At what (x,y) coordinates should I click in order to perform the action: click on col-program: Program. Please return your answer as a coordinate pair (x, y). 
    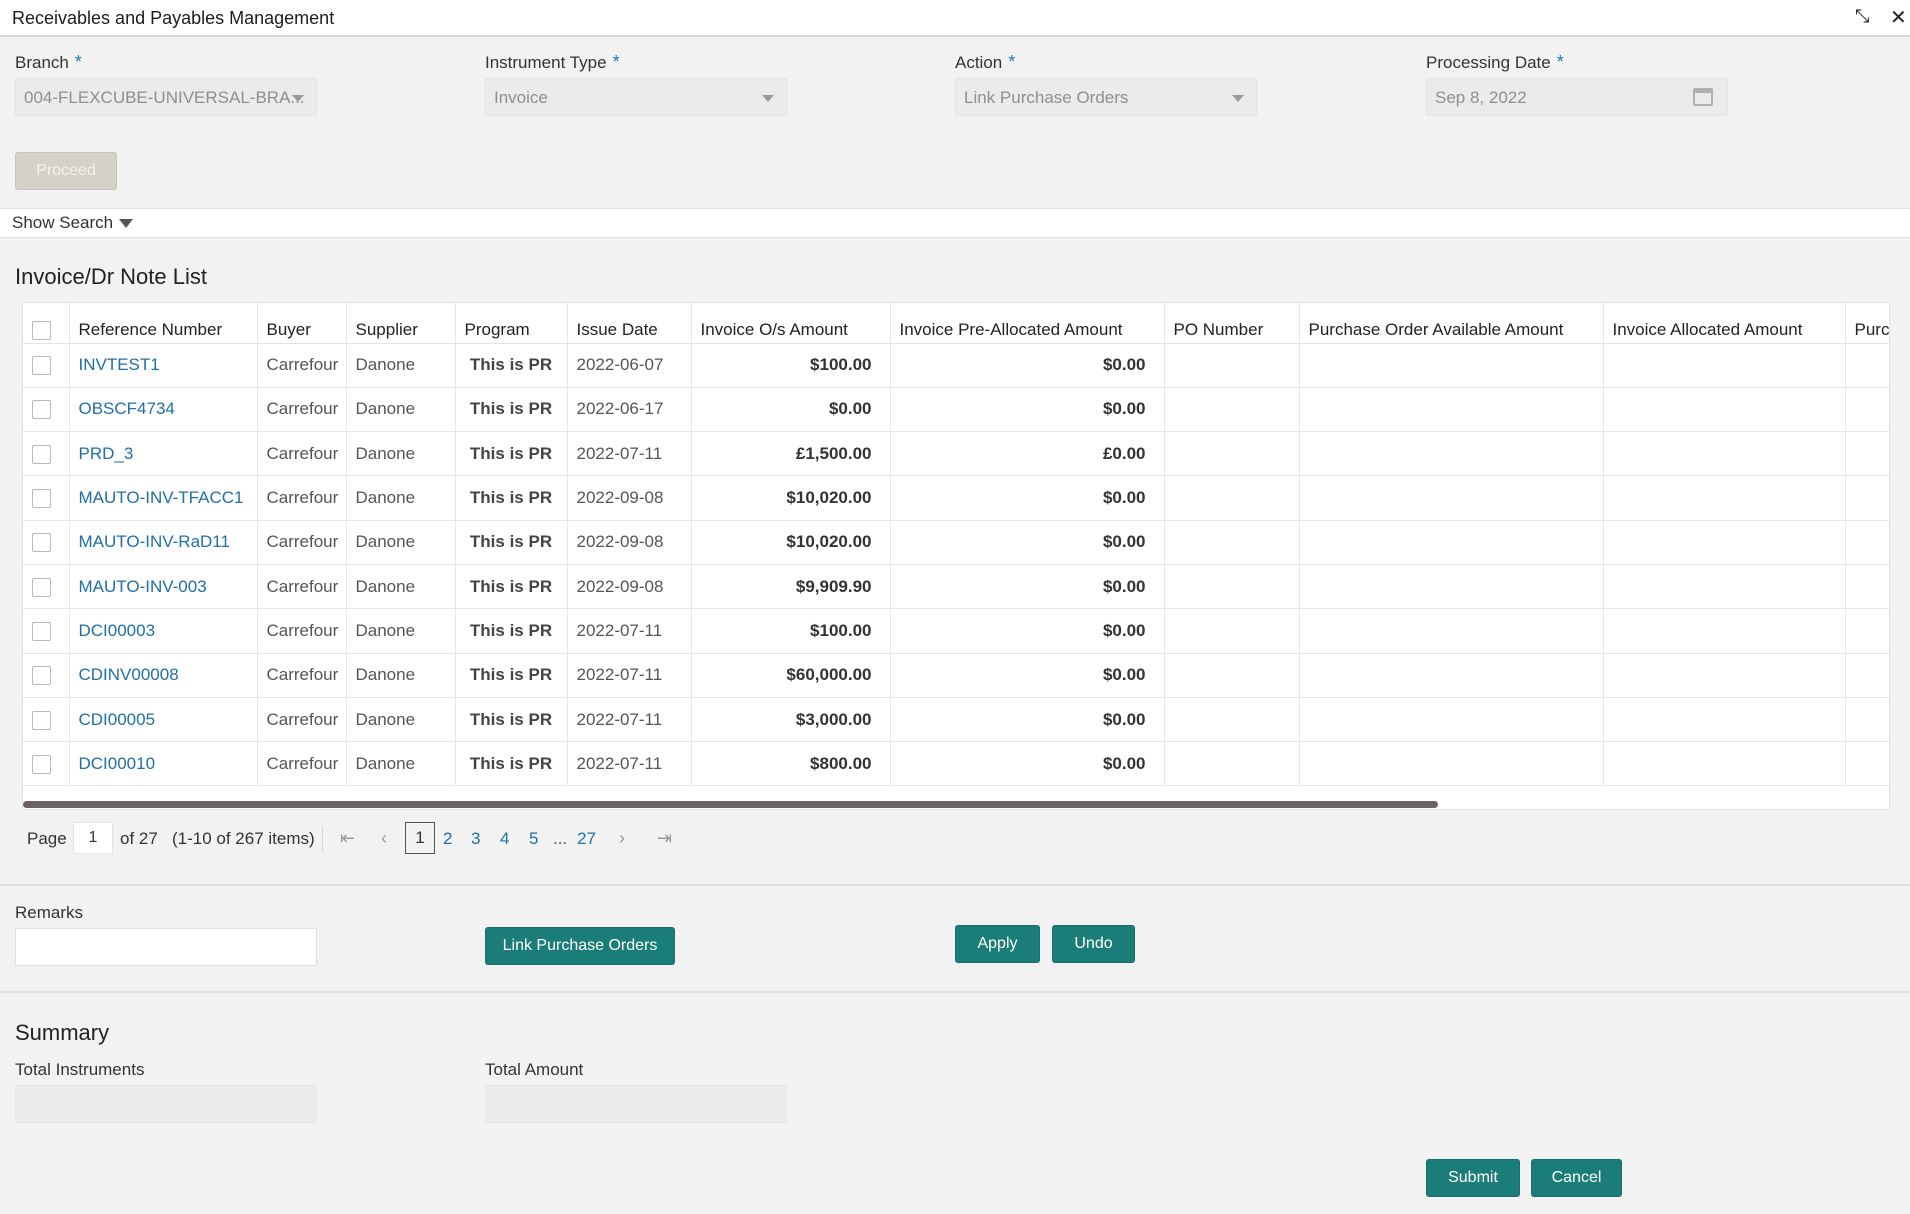
    Looking at the image, I should click on (511, 323).